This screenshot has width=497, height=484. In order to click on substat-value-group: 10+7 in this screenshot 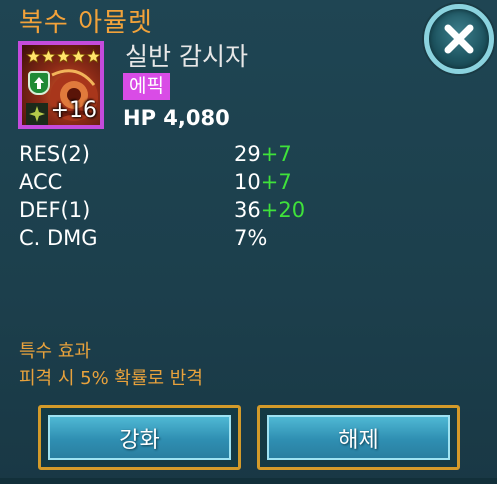, I will do `click(263, 182)`.